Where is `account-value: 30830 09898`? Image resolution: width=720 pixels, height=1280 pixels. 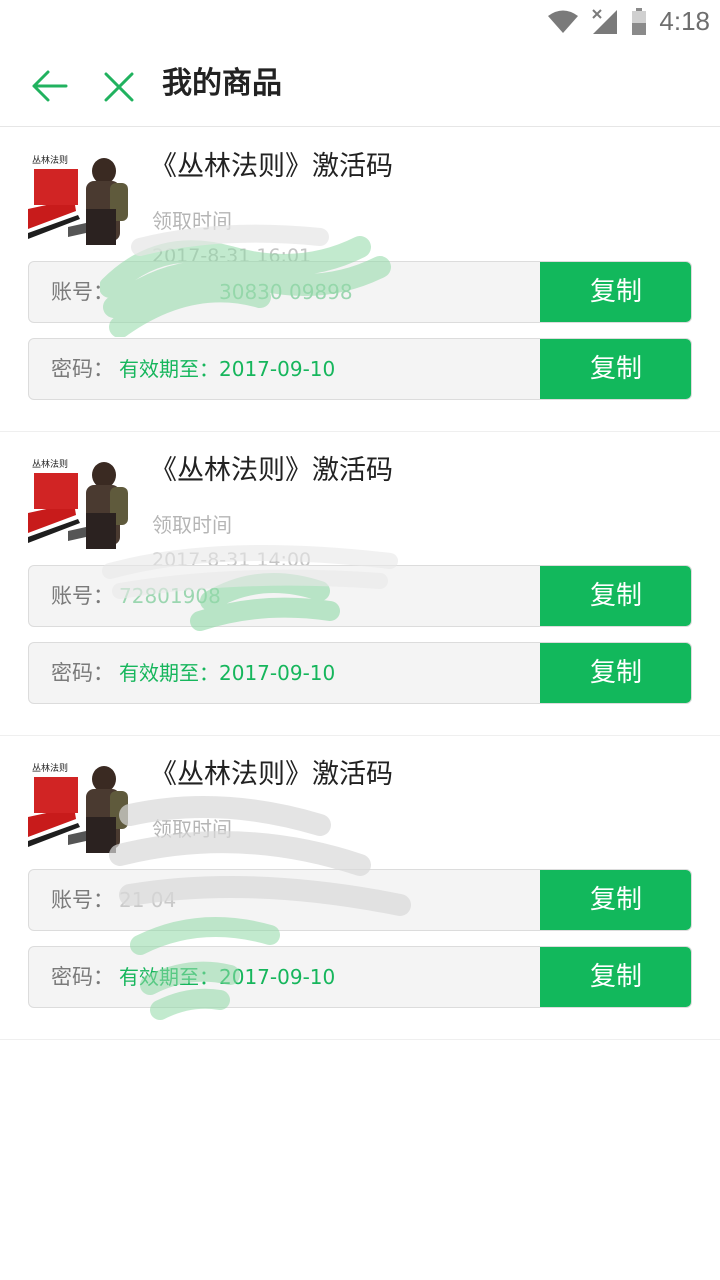 account-value: 30830 09898 is located at coordinates (286, 292).